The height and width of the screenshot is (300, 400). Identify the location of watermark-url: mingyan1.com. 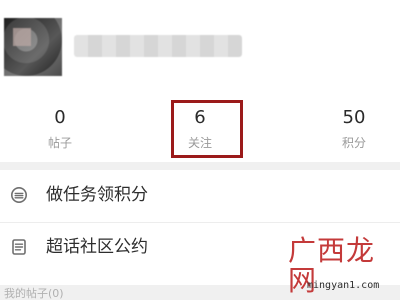
(343, 285).